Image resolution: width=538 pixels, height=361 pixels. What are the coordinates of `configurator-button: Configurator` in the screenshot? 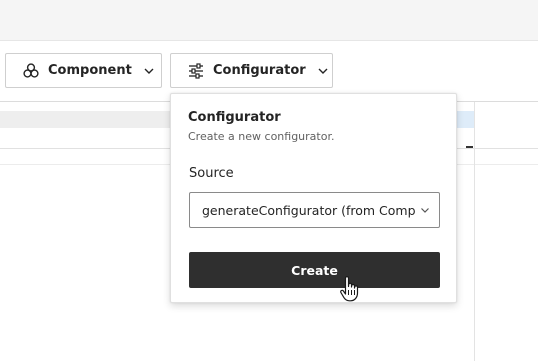 It's located at (251, 70).